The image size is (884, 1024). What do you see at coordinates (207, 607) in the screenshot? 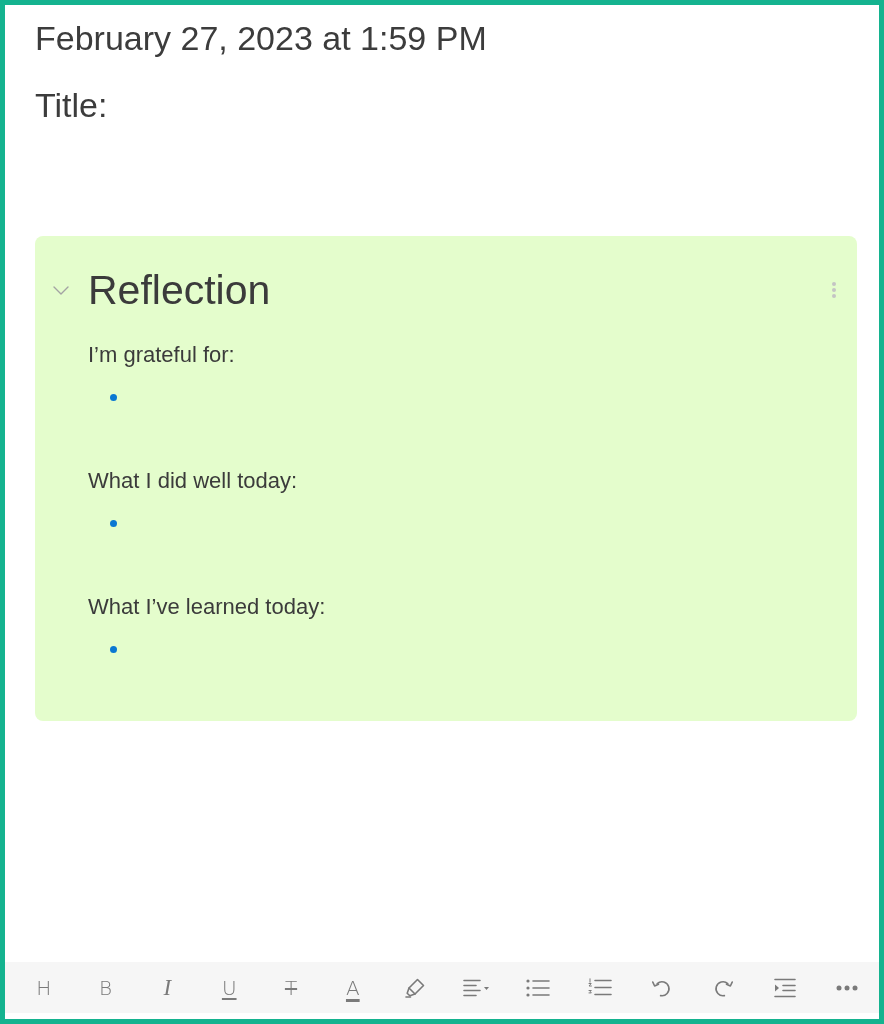
I see `prompt-text: What I’ve learned today:` at bounding box center [207, 607].